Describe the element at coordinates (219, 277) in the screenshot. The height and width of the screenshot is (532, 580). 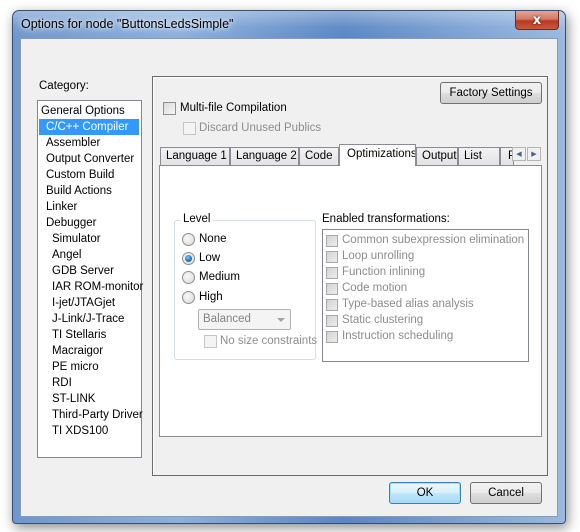
I see `level-medium-label: Medium` at that location.